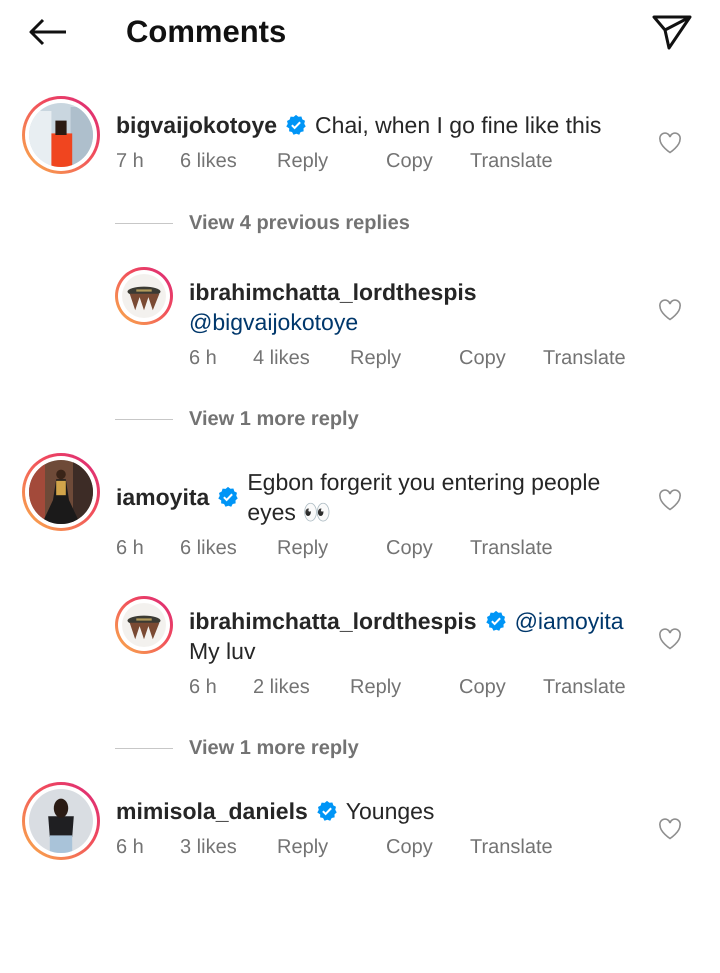 The width and height of the screenshot is (720, 973). I want to click on likes-count: 2 likes, so click(301, 687).